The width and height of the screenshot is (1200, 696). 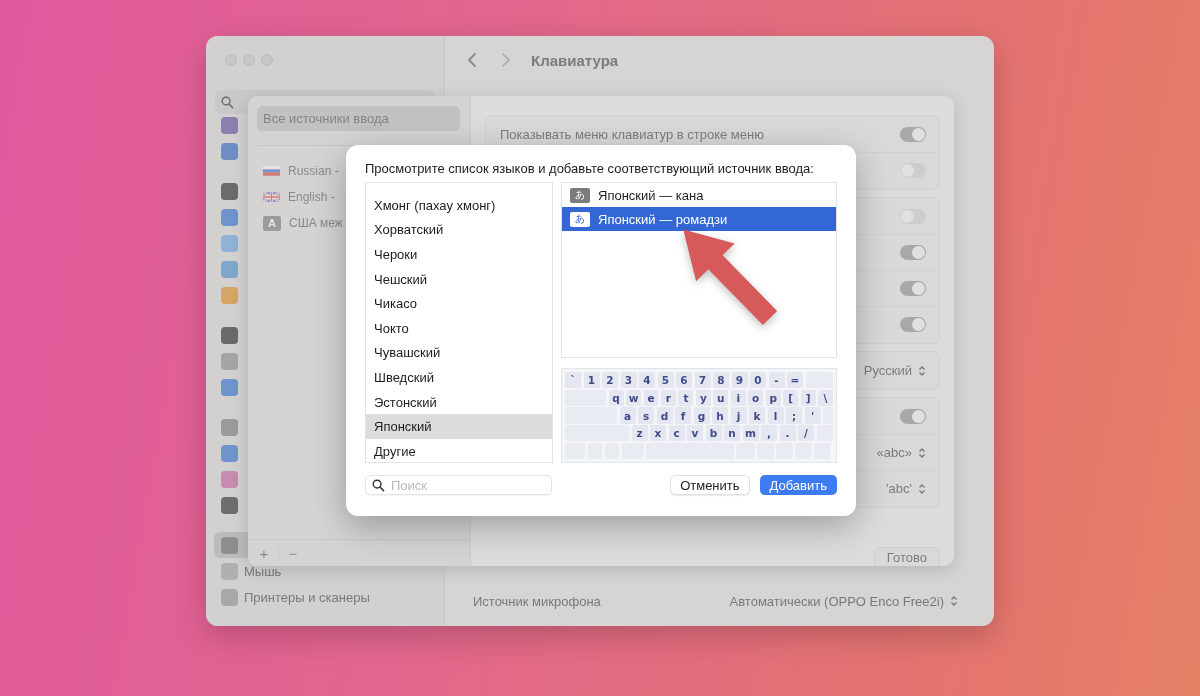 I want to click on keyboard-key: 7, so click(x=702, y=380).